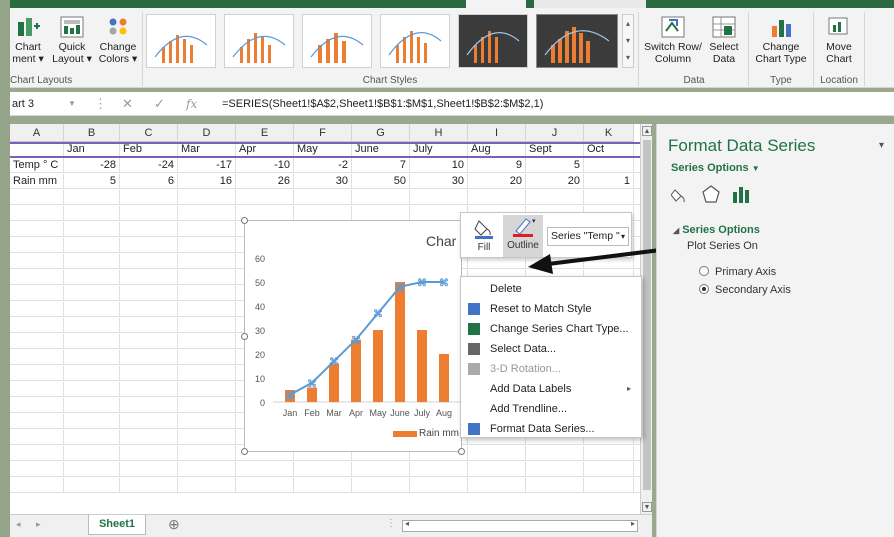  I want to click on column-header: I, so click(497, 133).